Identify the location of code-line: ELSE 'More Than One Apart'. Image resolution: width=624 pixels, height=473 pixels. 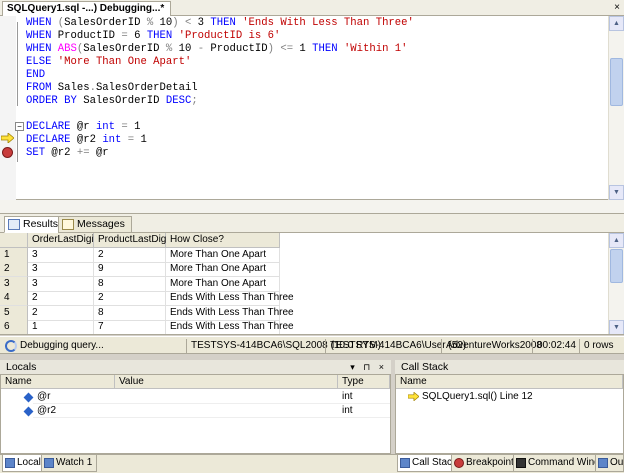
(108, 62).